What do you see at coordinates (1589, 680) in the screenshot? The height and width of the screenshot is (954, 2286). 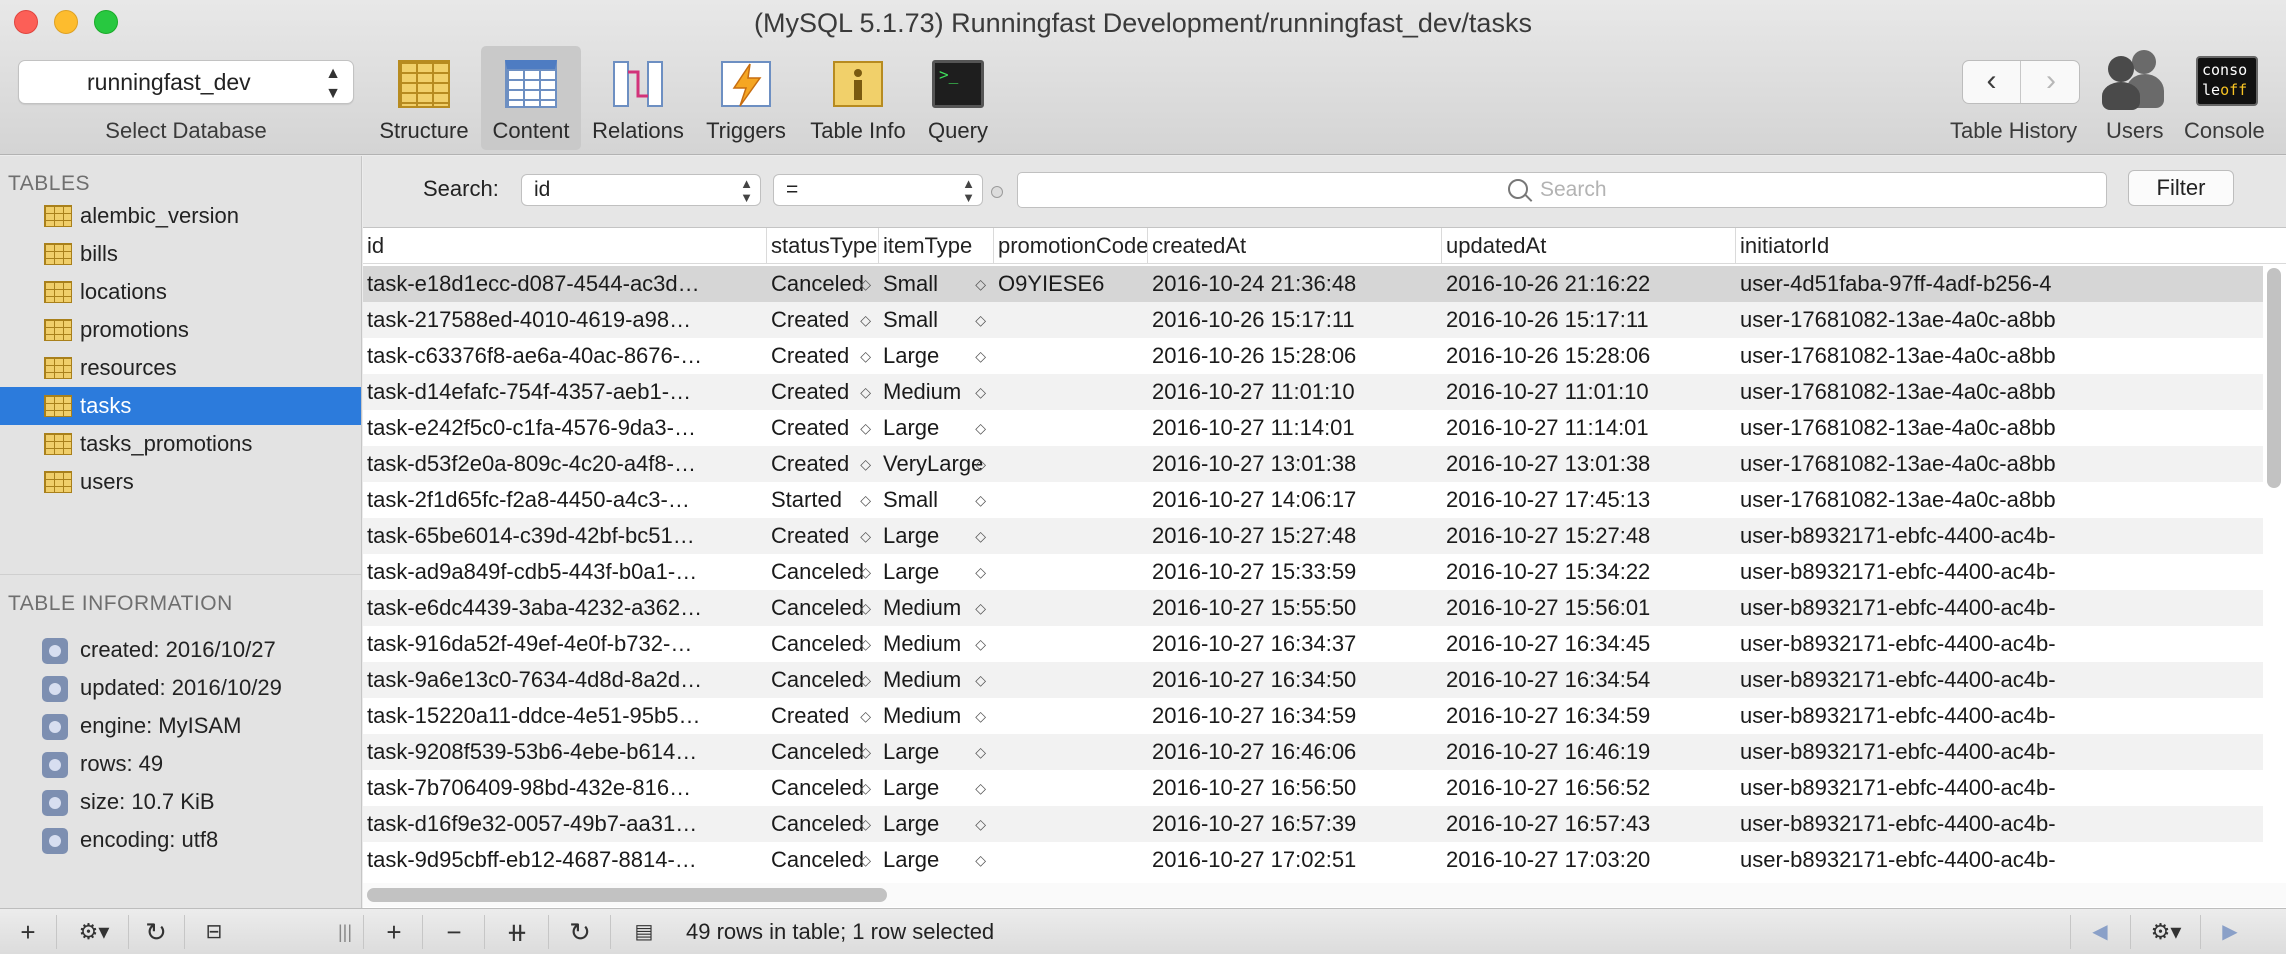 I see `cell-updatedat: 2016-10-27 16:34:54` at bounding box center [1589, 680].